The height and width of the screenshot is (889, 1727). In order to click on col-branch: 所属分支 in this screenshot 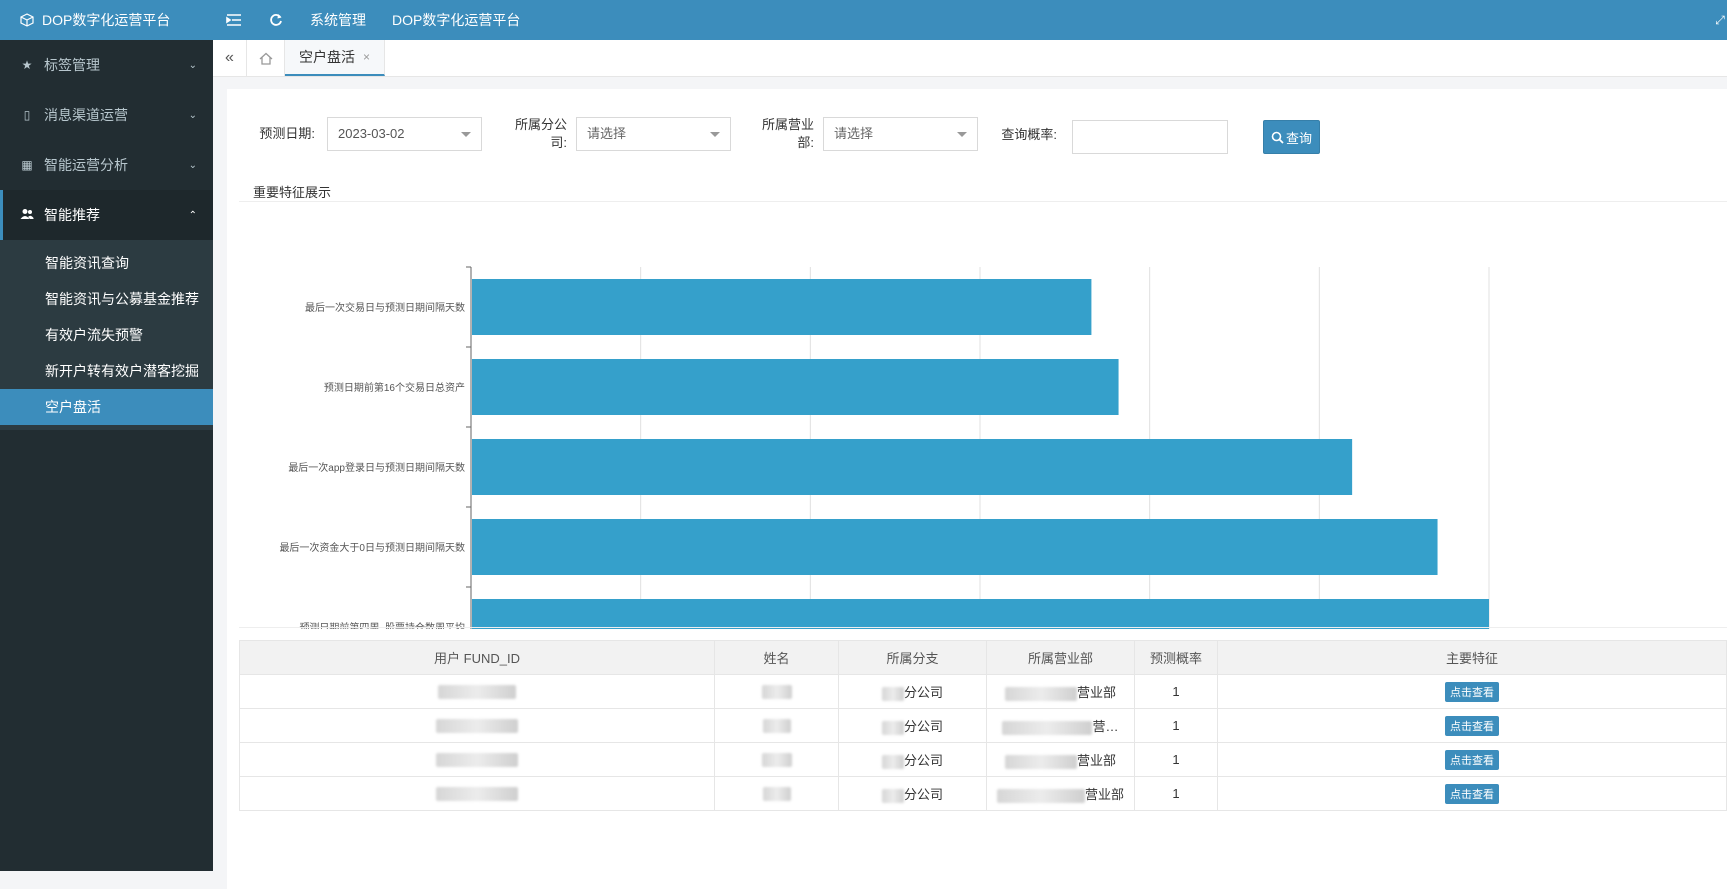, I will do `click(912, 657)`.